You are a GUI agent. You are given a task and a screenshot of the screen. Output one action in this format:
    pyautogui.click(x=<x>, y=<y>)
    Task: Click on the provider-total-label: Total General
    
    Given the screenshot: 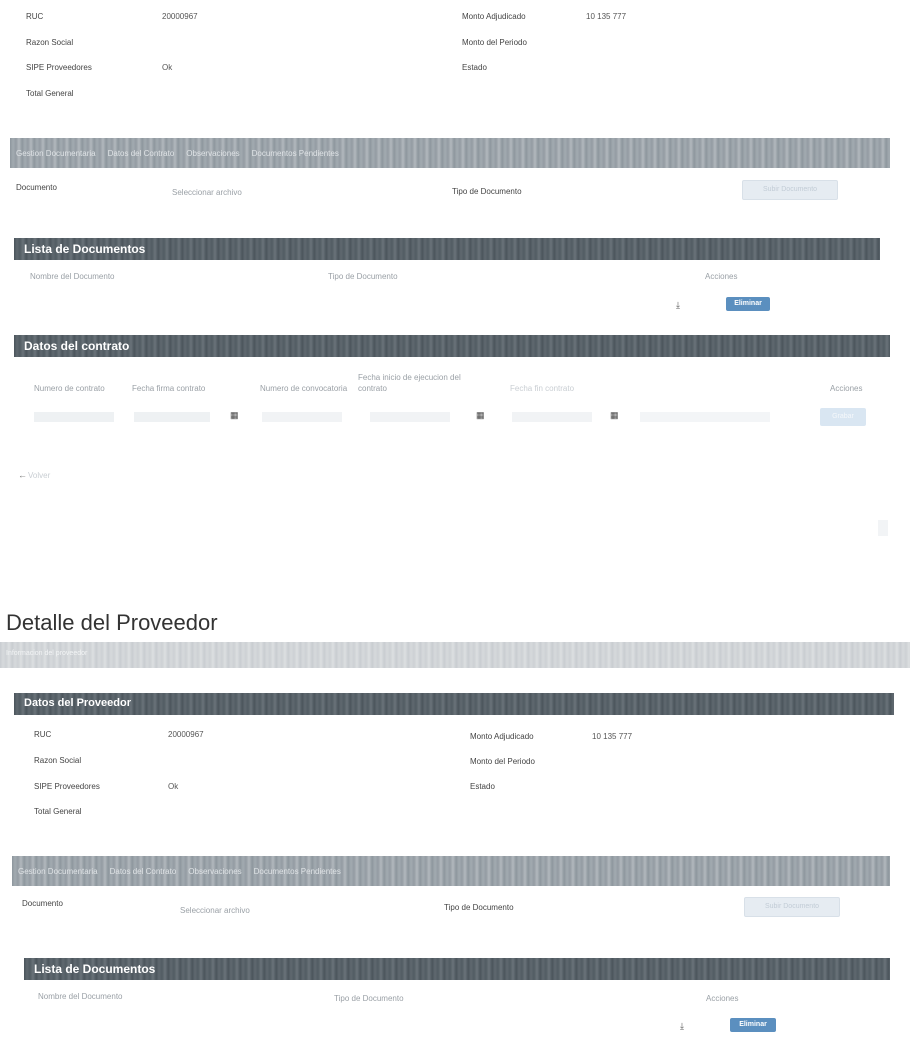 What is the action you would take?
    pyautogui.click(x=58, y=811)
    